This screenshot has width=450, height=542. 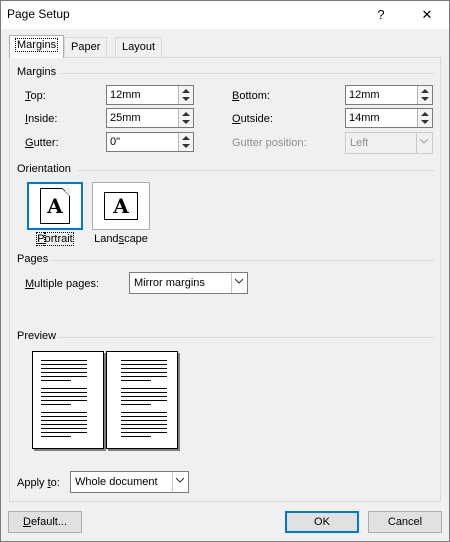 I want to click on landscape-button: A, so click(x=121, y=206).